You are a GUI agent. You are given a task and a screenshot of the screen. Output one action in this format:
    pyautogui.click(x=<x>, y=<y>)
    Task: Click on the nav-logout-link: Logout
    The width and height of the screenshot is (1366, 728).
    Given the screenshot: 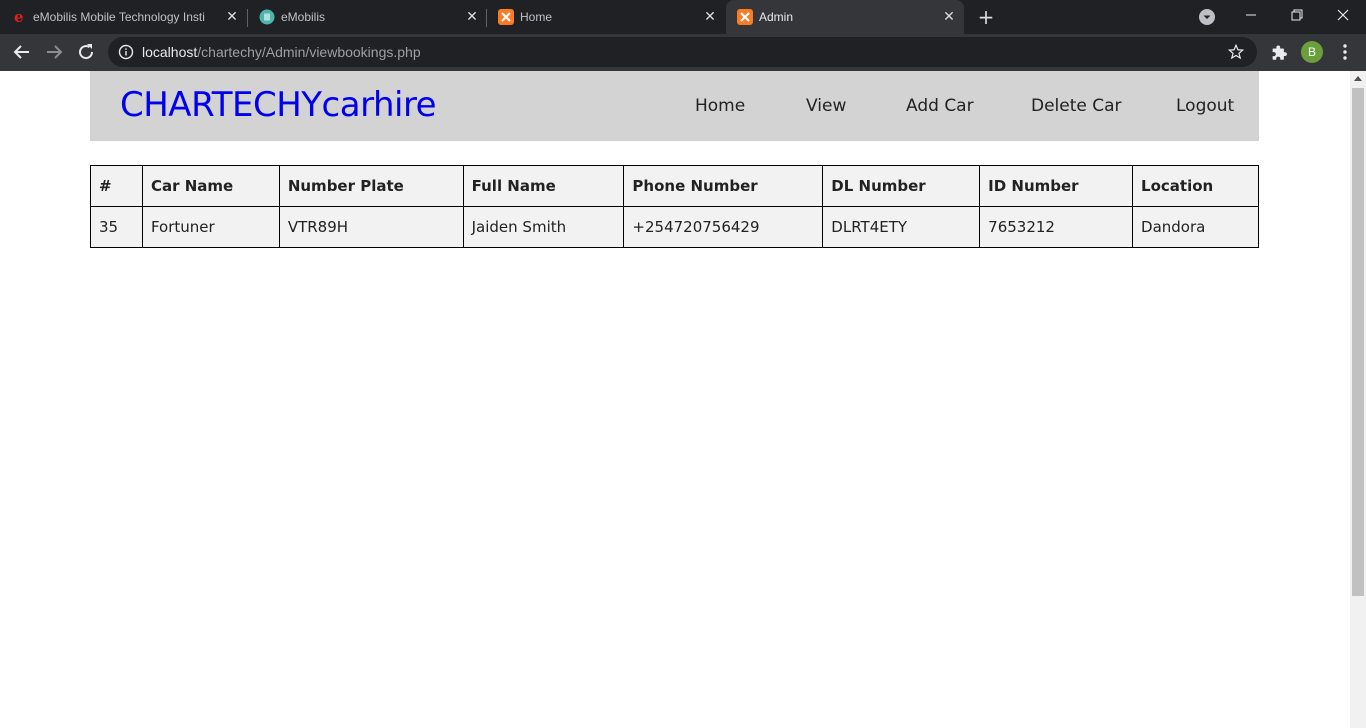 What is the action you would take?
    pyautogui.click(x=1205, y=106)
    